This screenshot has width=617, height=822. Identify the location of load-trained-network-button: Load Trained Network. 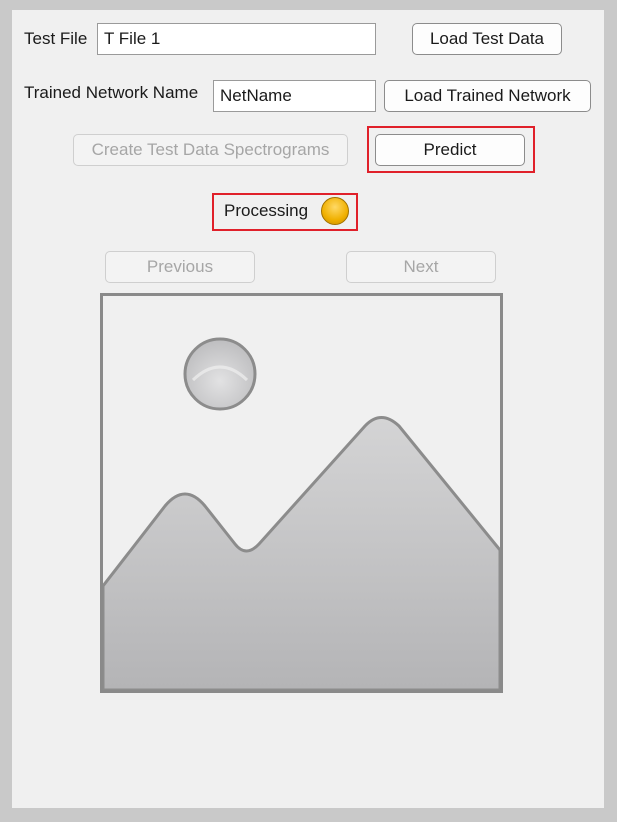
(487, 96).